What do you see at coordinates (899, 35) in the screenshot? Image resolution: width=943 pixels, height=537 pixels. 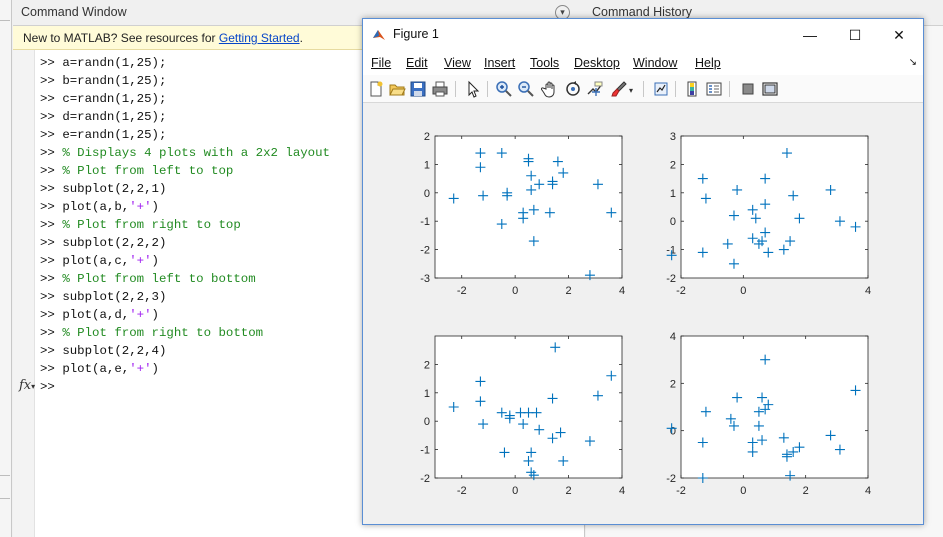 I see `close-button: ✕` at bounding box center [899, 35].